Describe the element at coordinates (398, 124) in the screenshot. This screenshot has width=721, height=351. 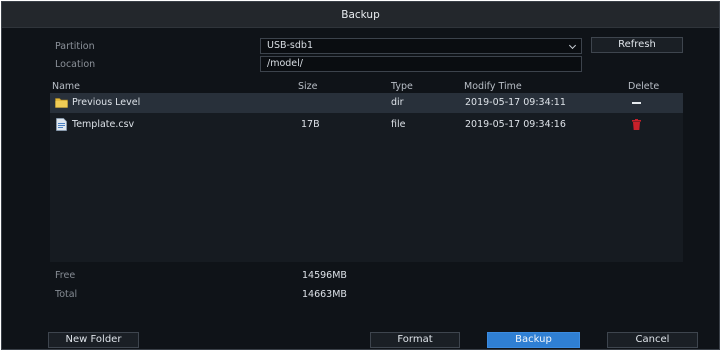
I see `file-type: file` at that location.